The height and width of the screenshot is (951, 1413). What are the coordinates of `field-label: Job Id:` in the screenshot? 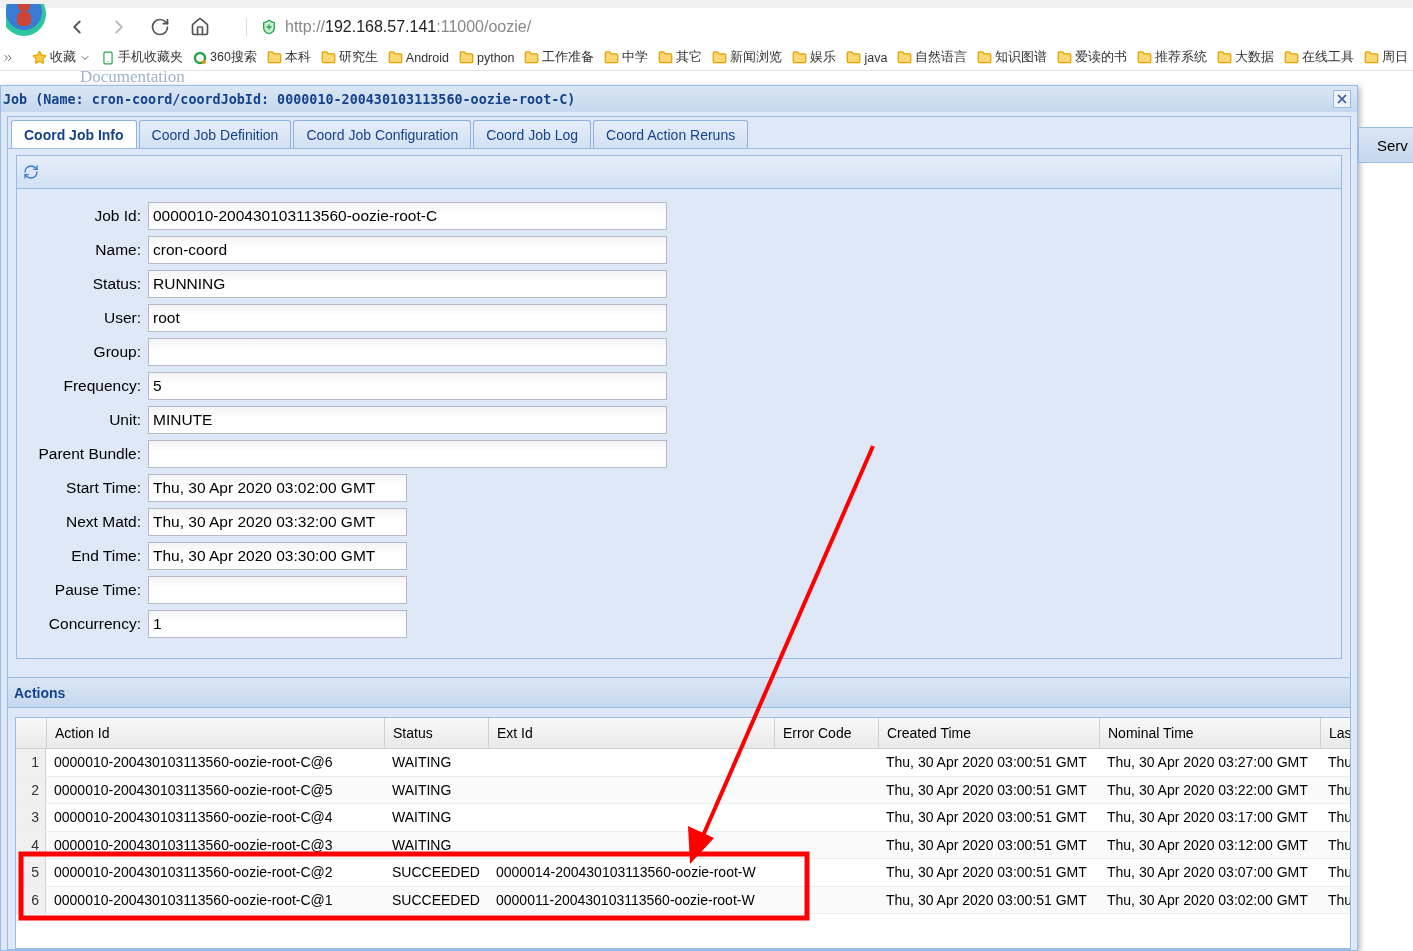 It's located at (117, 216).